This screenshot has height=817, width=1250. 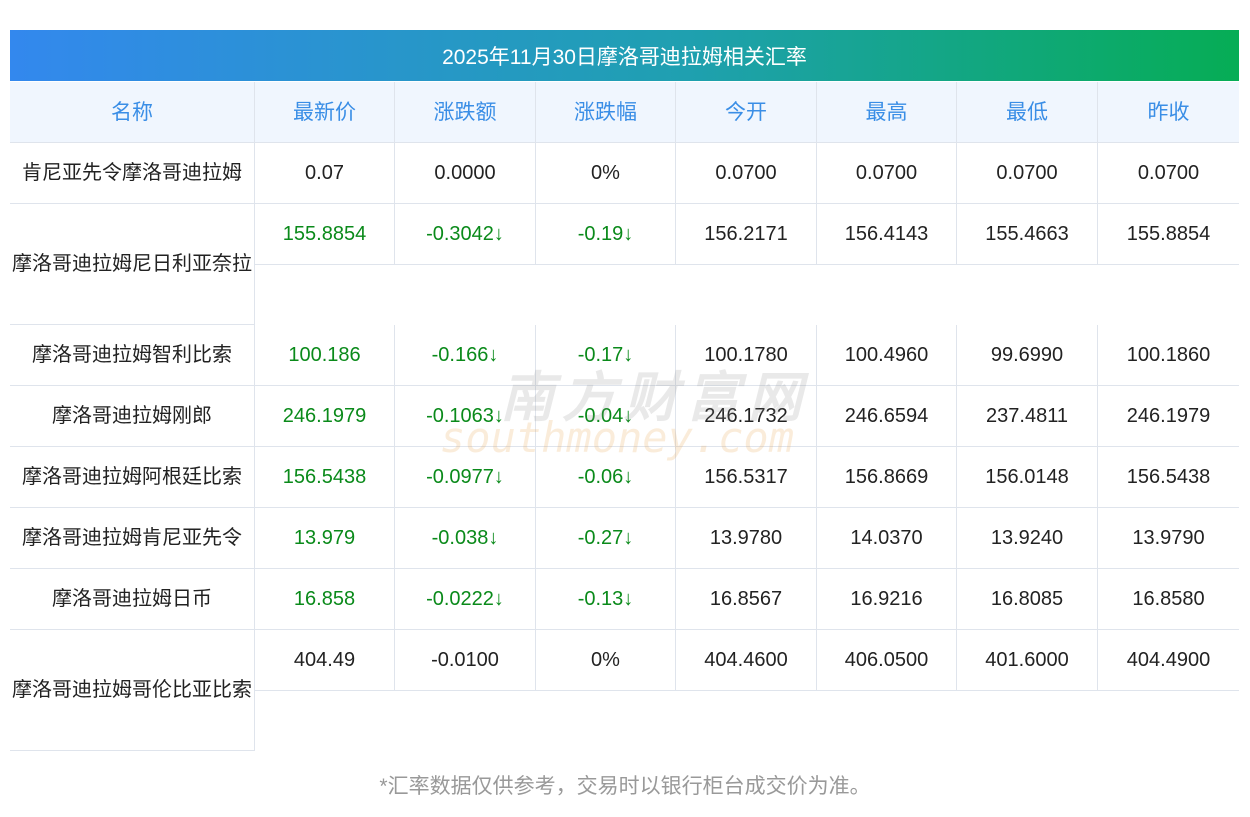 What do you see at coordinates (1168, 355) in the screenshot?
I see `row-value-cell: 100.1860` at bounding box center [1168, 355].